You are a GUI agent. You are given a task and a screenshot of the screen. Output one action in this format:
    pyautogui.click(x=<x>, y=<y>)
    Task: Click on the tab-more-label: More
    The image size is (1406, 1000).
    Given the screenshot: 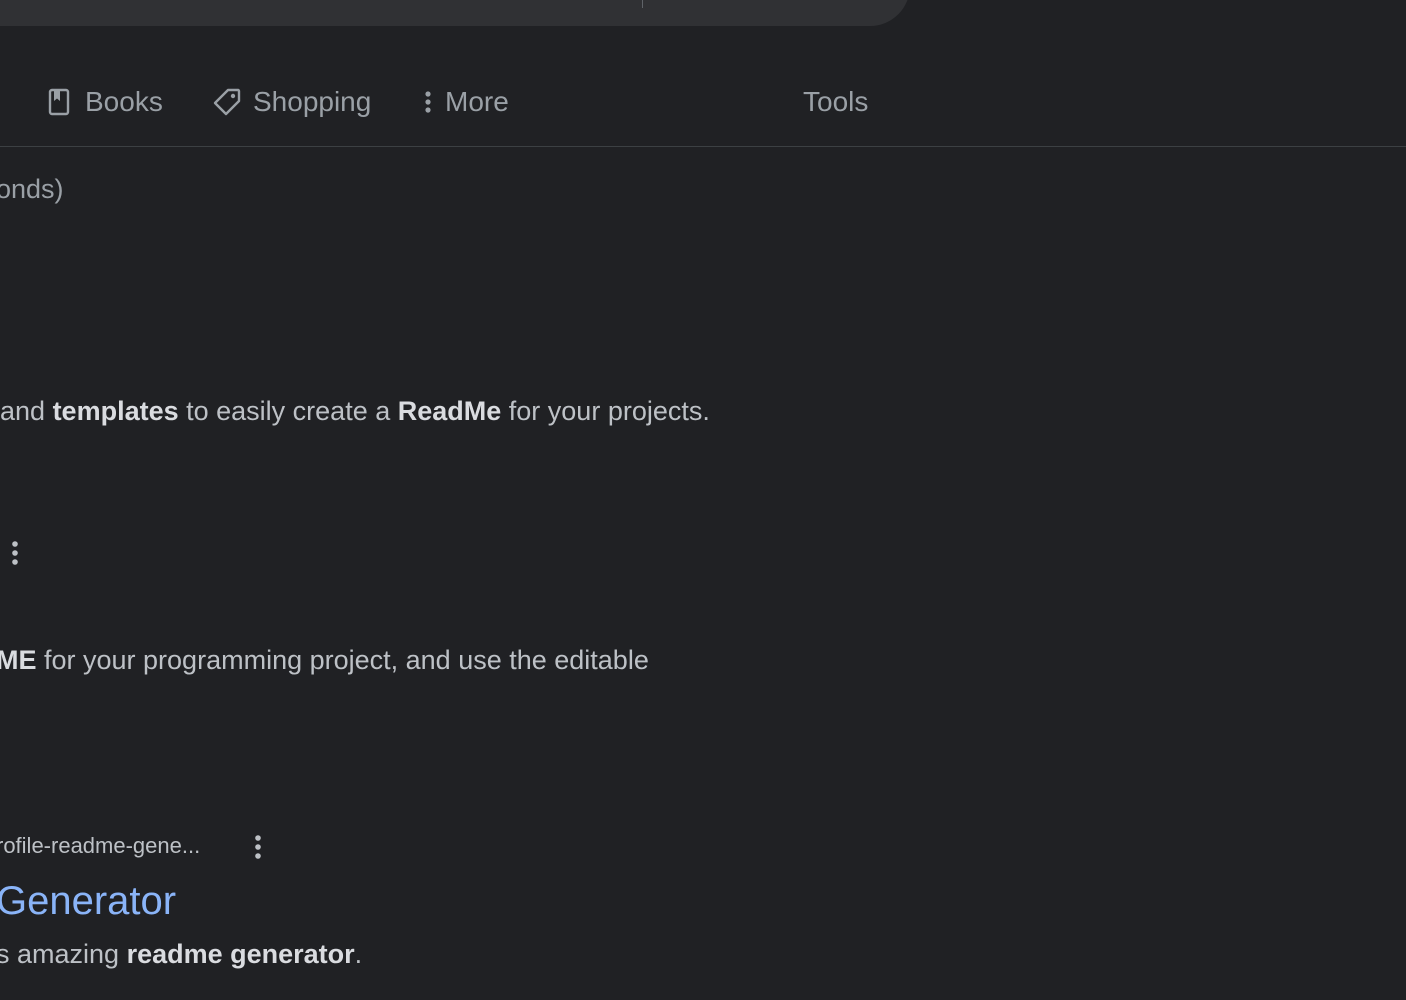 What is the action you would take?
    pyautogui.click(x=477, y=101)
    